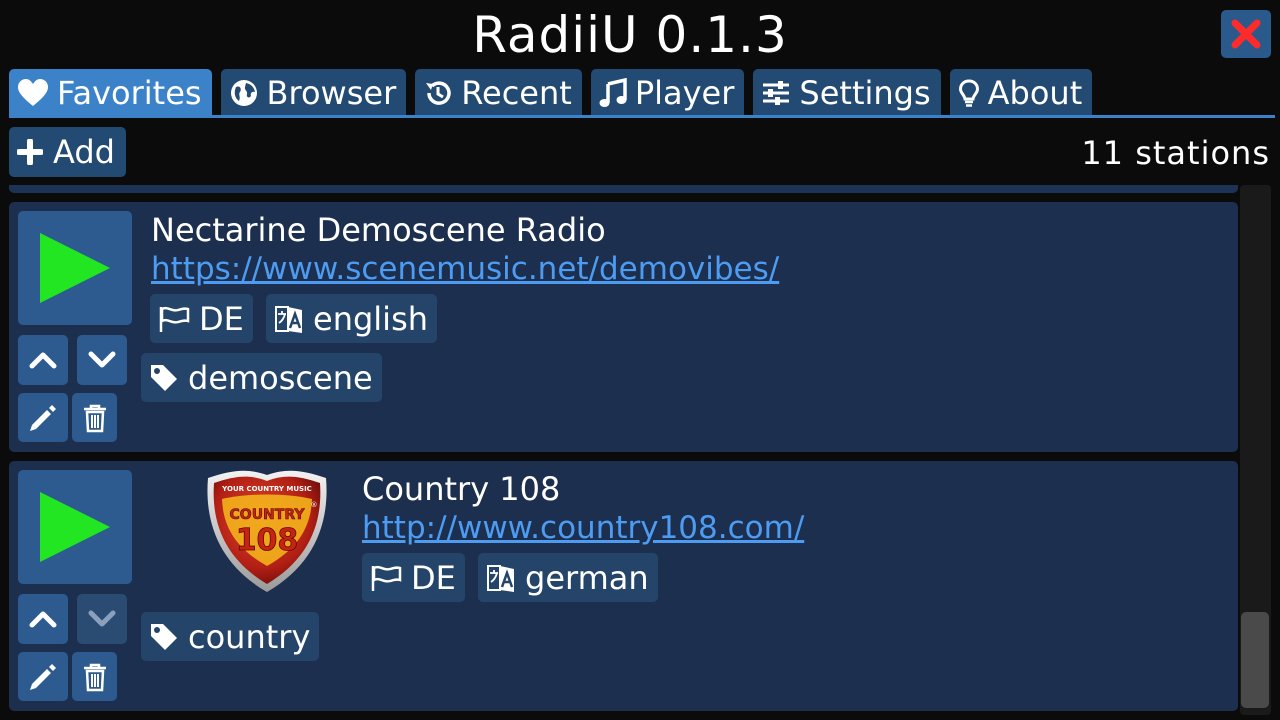 The height and width of the screenshot is (720, 1280). I want to click on logo-top-text: YOUR COUNTRY MUSIC, so click(266, 489).